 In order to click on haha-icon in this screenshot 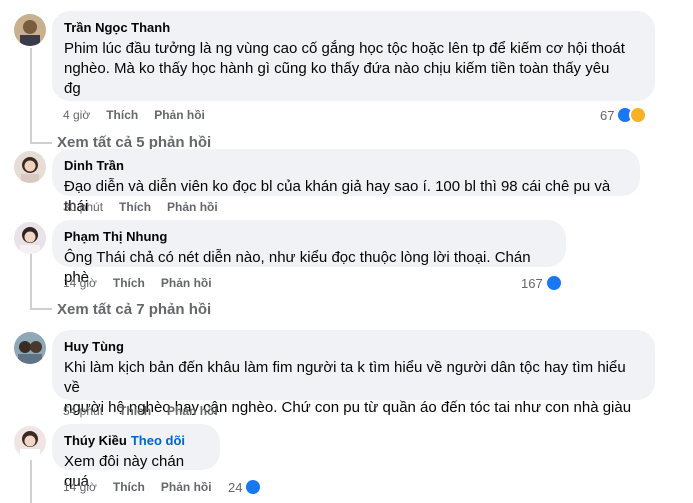, I will do `click(638, 115)`.